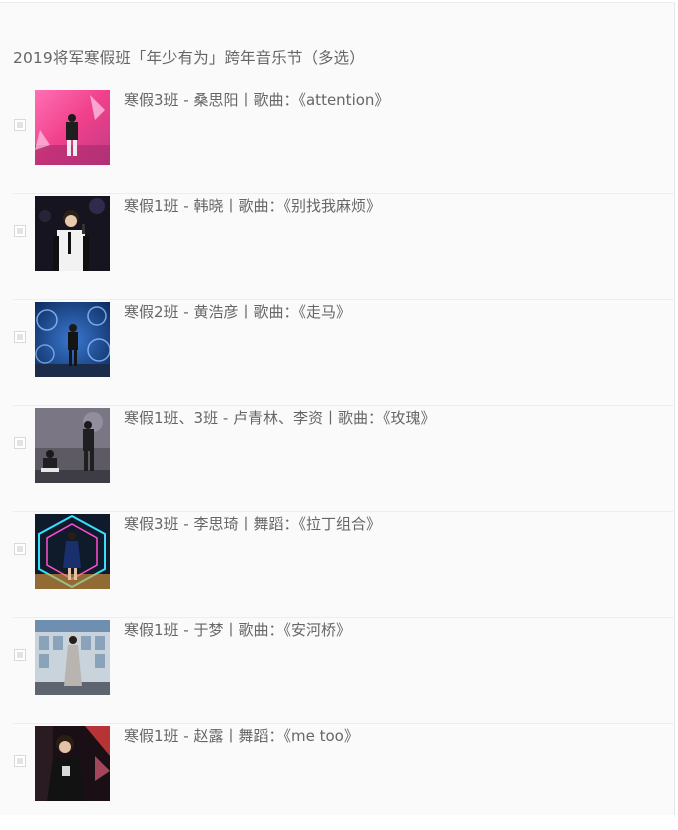 This screenshot has height=830, width=678. I want to click on option-item: 寒假1班、3班 - 卢青林、李资丨歌曲：《玫瑰》, so click(344, 459).